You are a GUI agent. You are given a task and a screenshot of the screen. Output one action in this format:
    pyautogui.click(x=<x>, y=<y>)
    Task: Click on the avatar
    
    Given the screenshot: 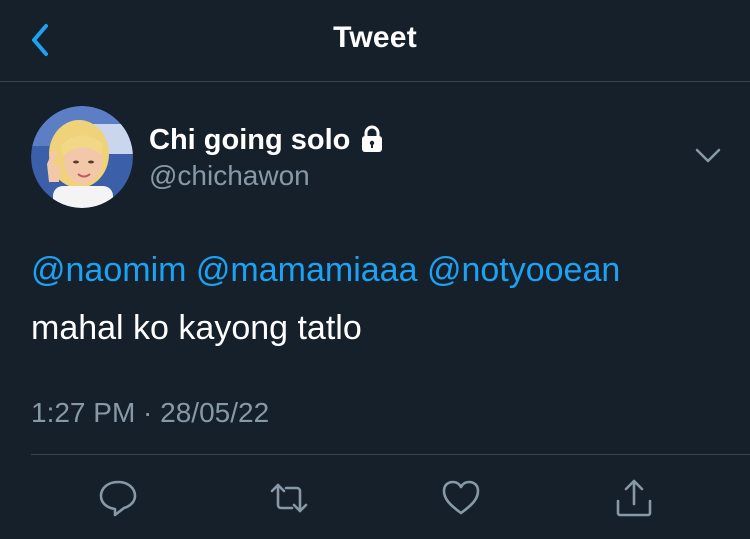 What is the action you would take?
    pyautogui.click(x=82, y=157)
    